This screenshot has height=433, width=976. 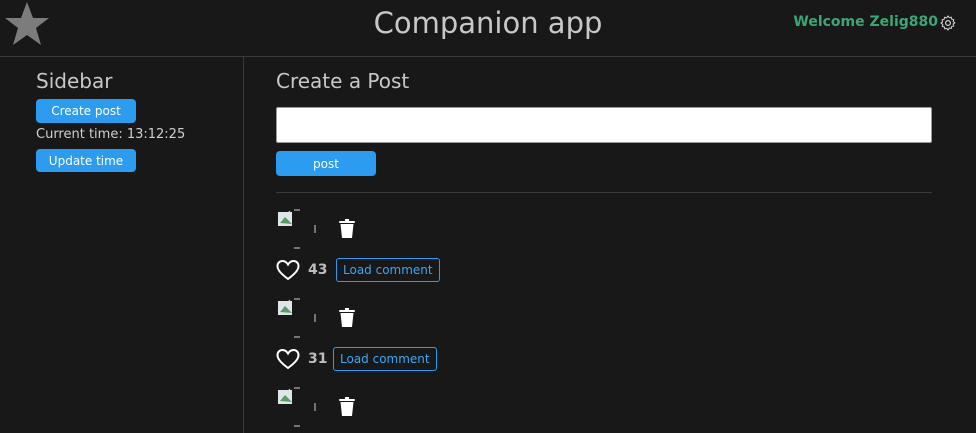 I want to click on post-button: post, so click(x=326, y=163).